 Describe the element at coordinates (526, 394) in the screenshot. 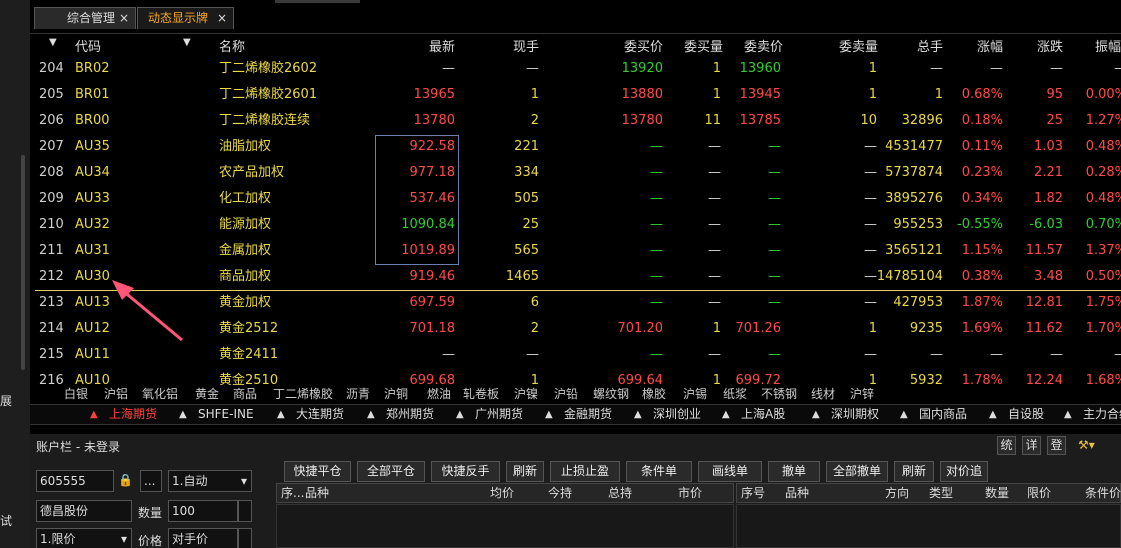

I see `category-item: 沪镍` at that location.